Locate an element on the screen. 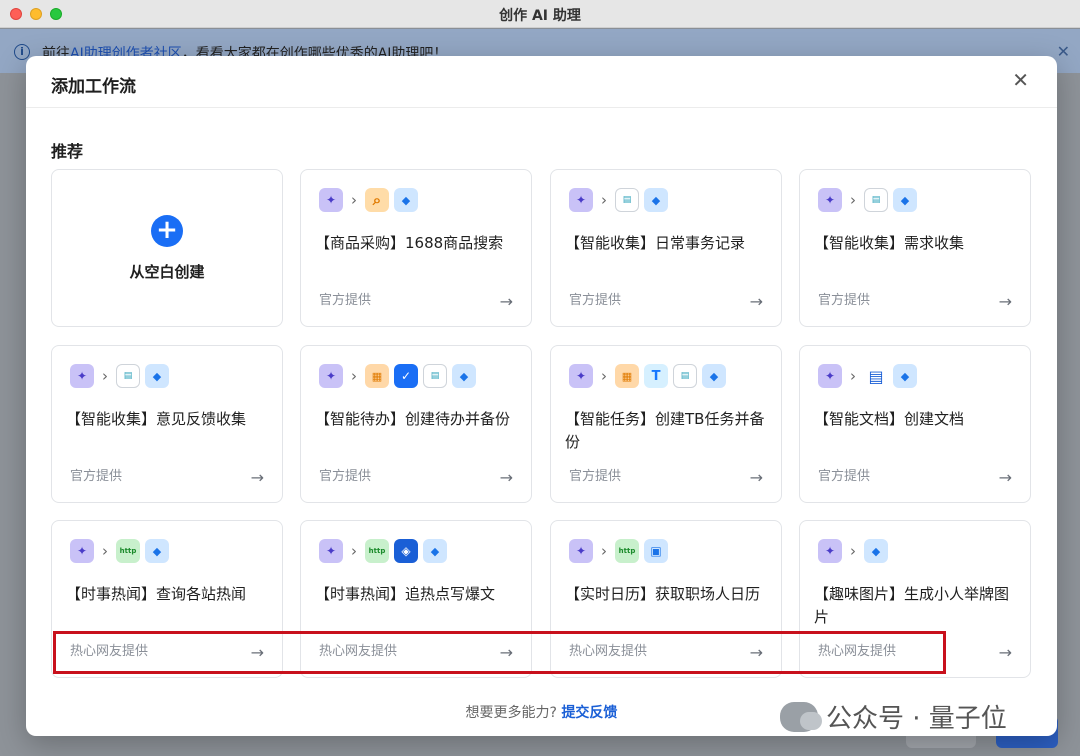  modal-header: 添加工作流 ✕ is located at coordinates (541, 82).